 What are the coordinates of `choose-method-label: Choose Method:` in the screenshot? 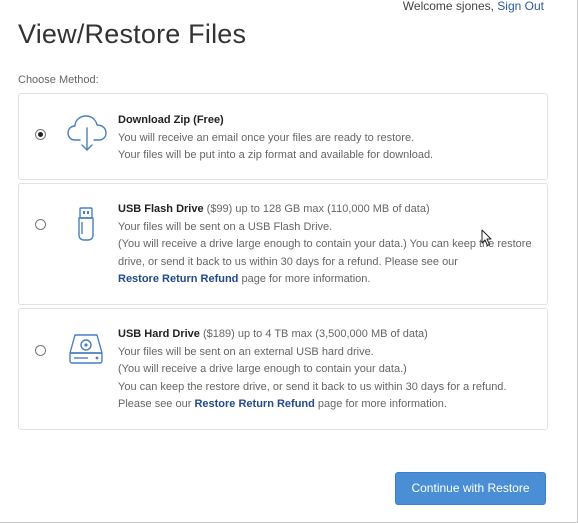 It's located at (58, 80).